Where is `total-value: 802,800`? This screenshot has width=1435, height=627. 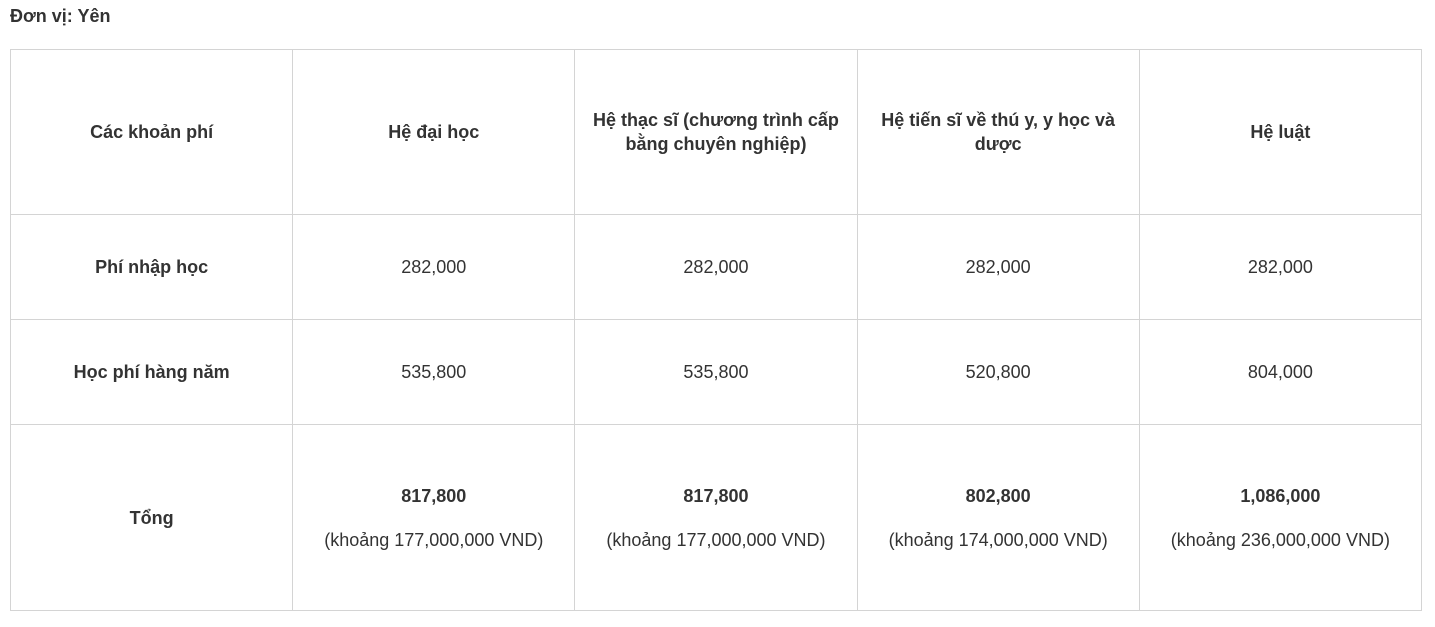
total-value: 802,800 is located at coordinates (998, 495).